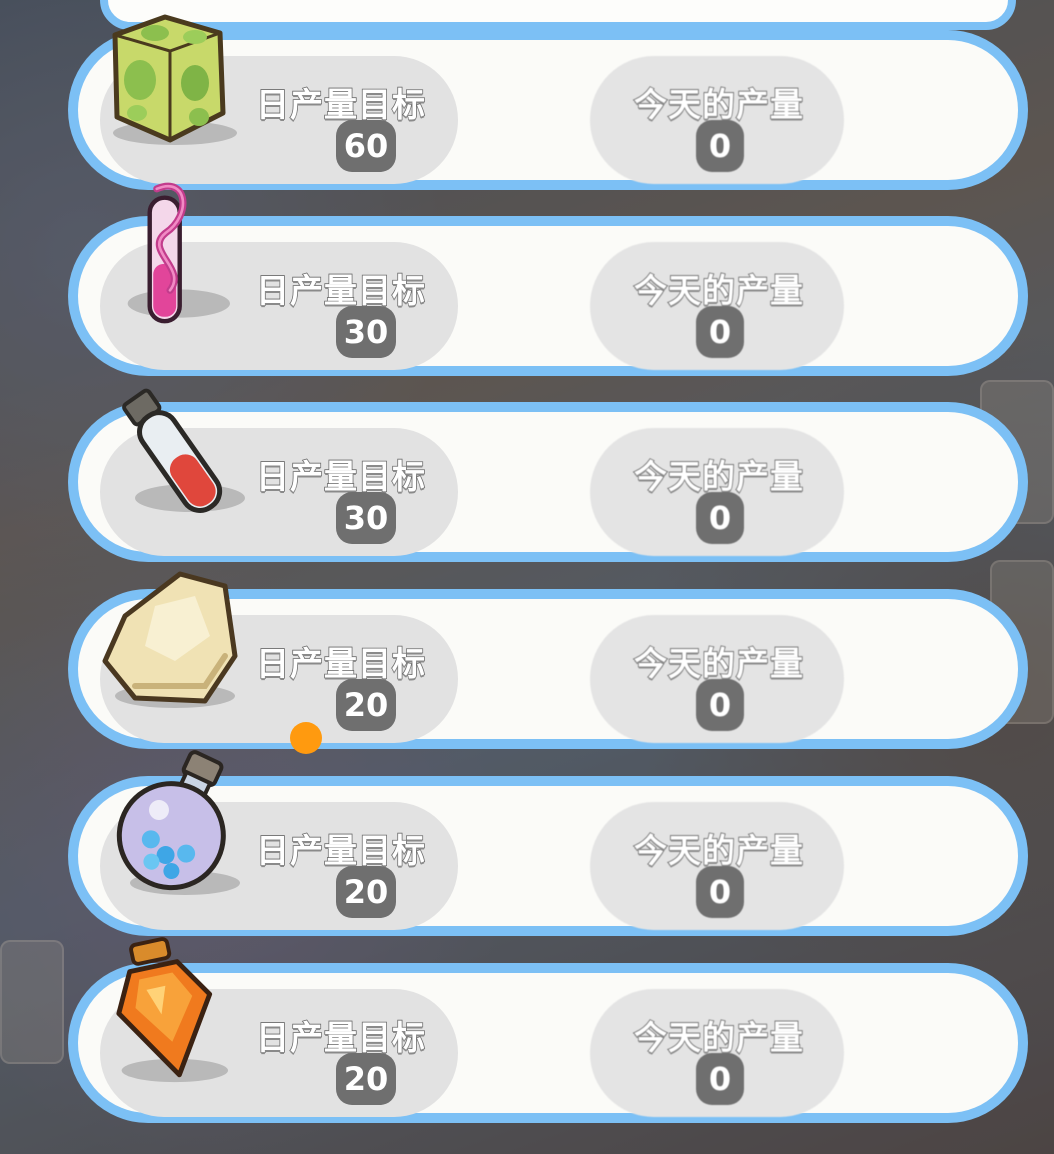  What do you see at coordinates (170, 639) in the screenshot?
I see `cream-stone-icon` at bounding box center [170, 639].